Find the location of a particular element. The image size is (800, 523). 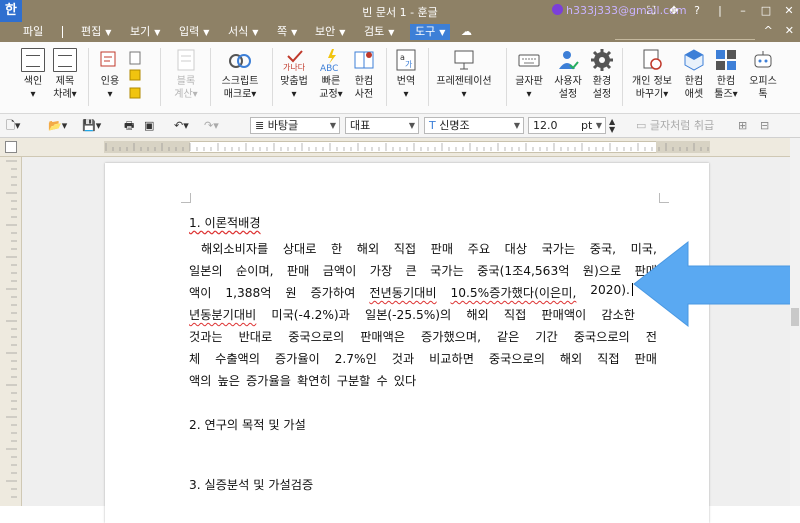

menu-insert: 입력 ▼ is located at coordinates (194, 32).